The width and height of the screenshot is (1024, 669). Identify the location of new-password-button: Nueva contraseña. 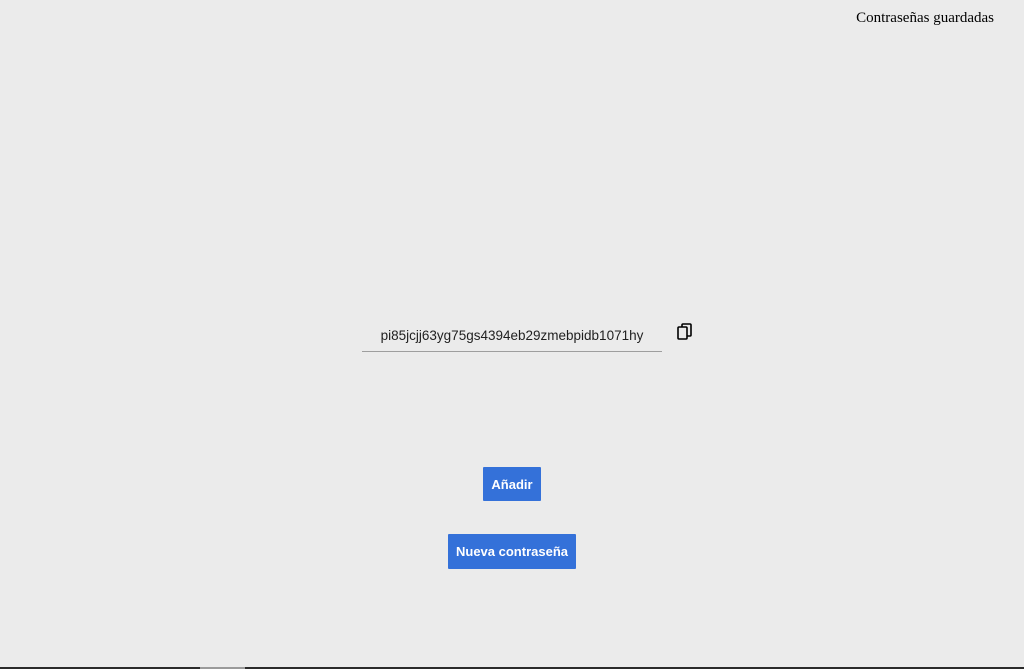
(512, 551).